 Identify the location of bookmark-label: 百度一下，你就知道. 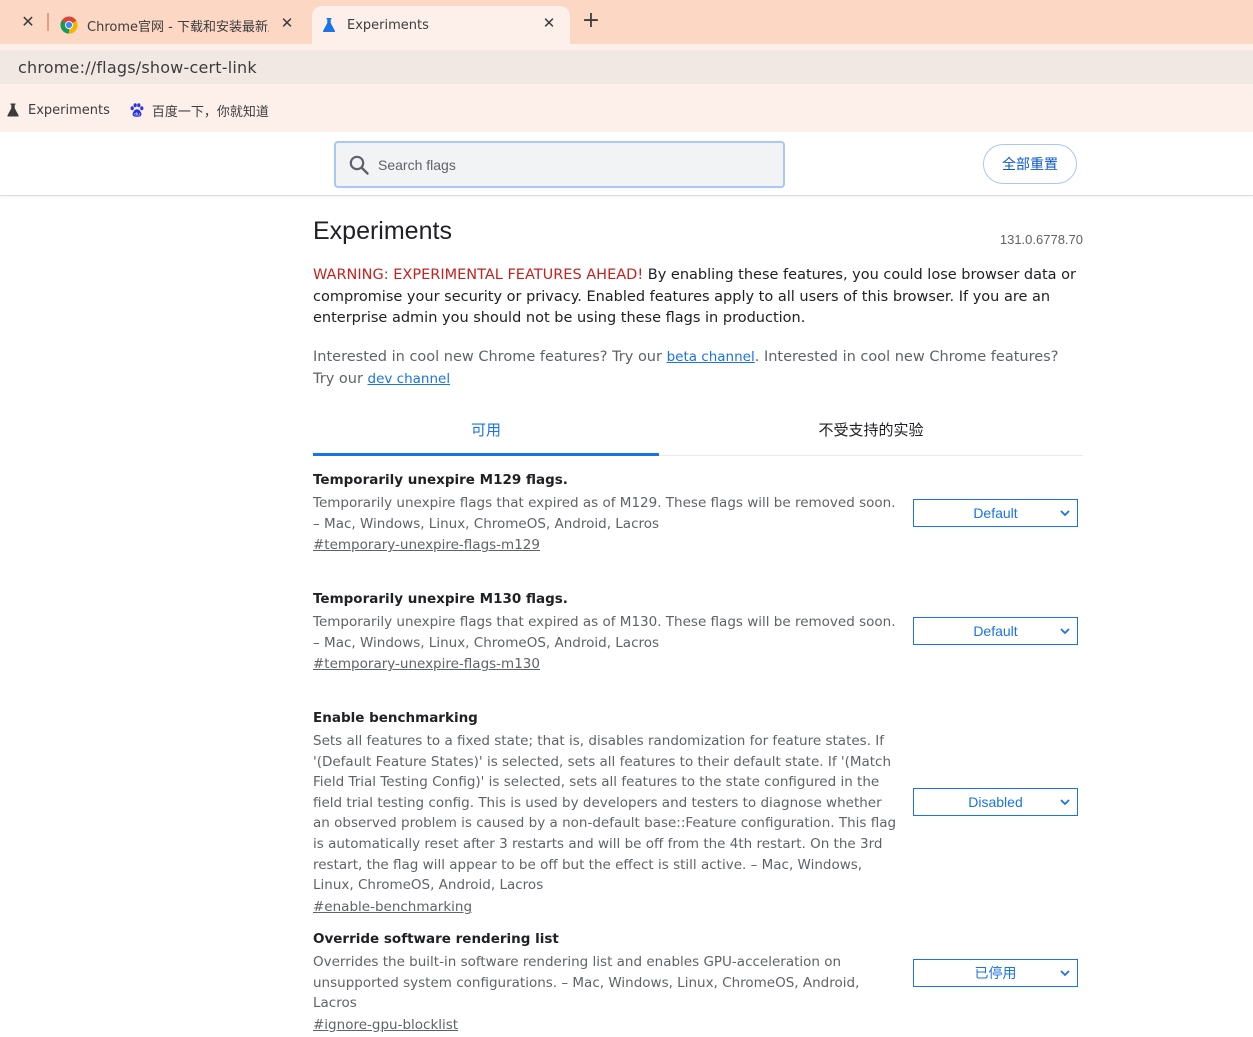
(210, 112).